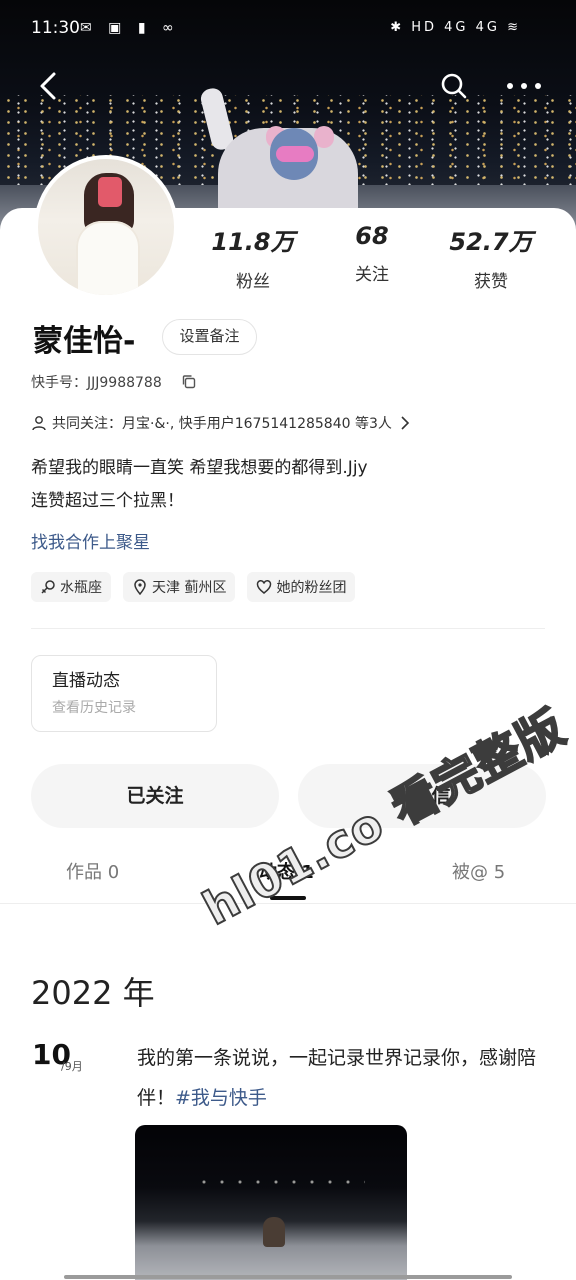  What do you see at coordinates (524, 86) in the screenshot?
I see `more-options-icon` at bounding box center [524, 86].